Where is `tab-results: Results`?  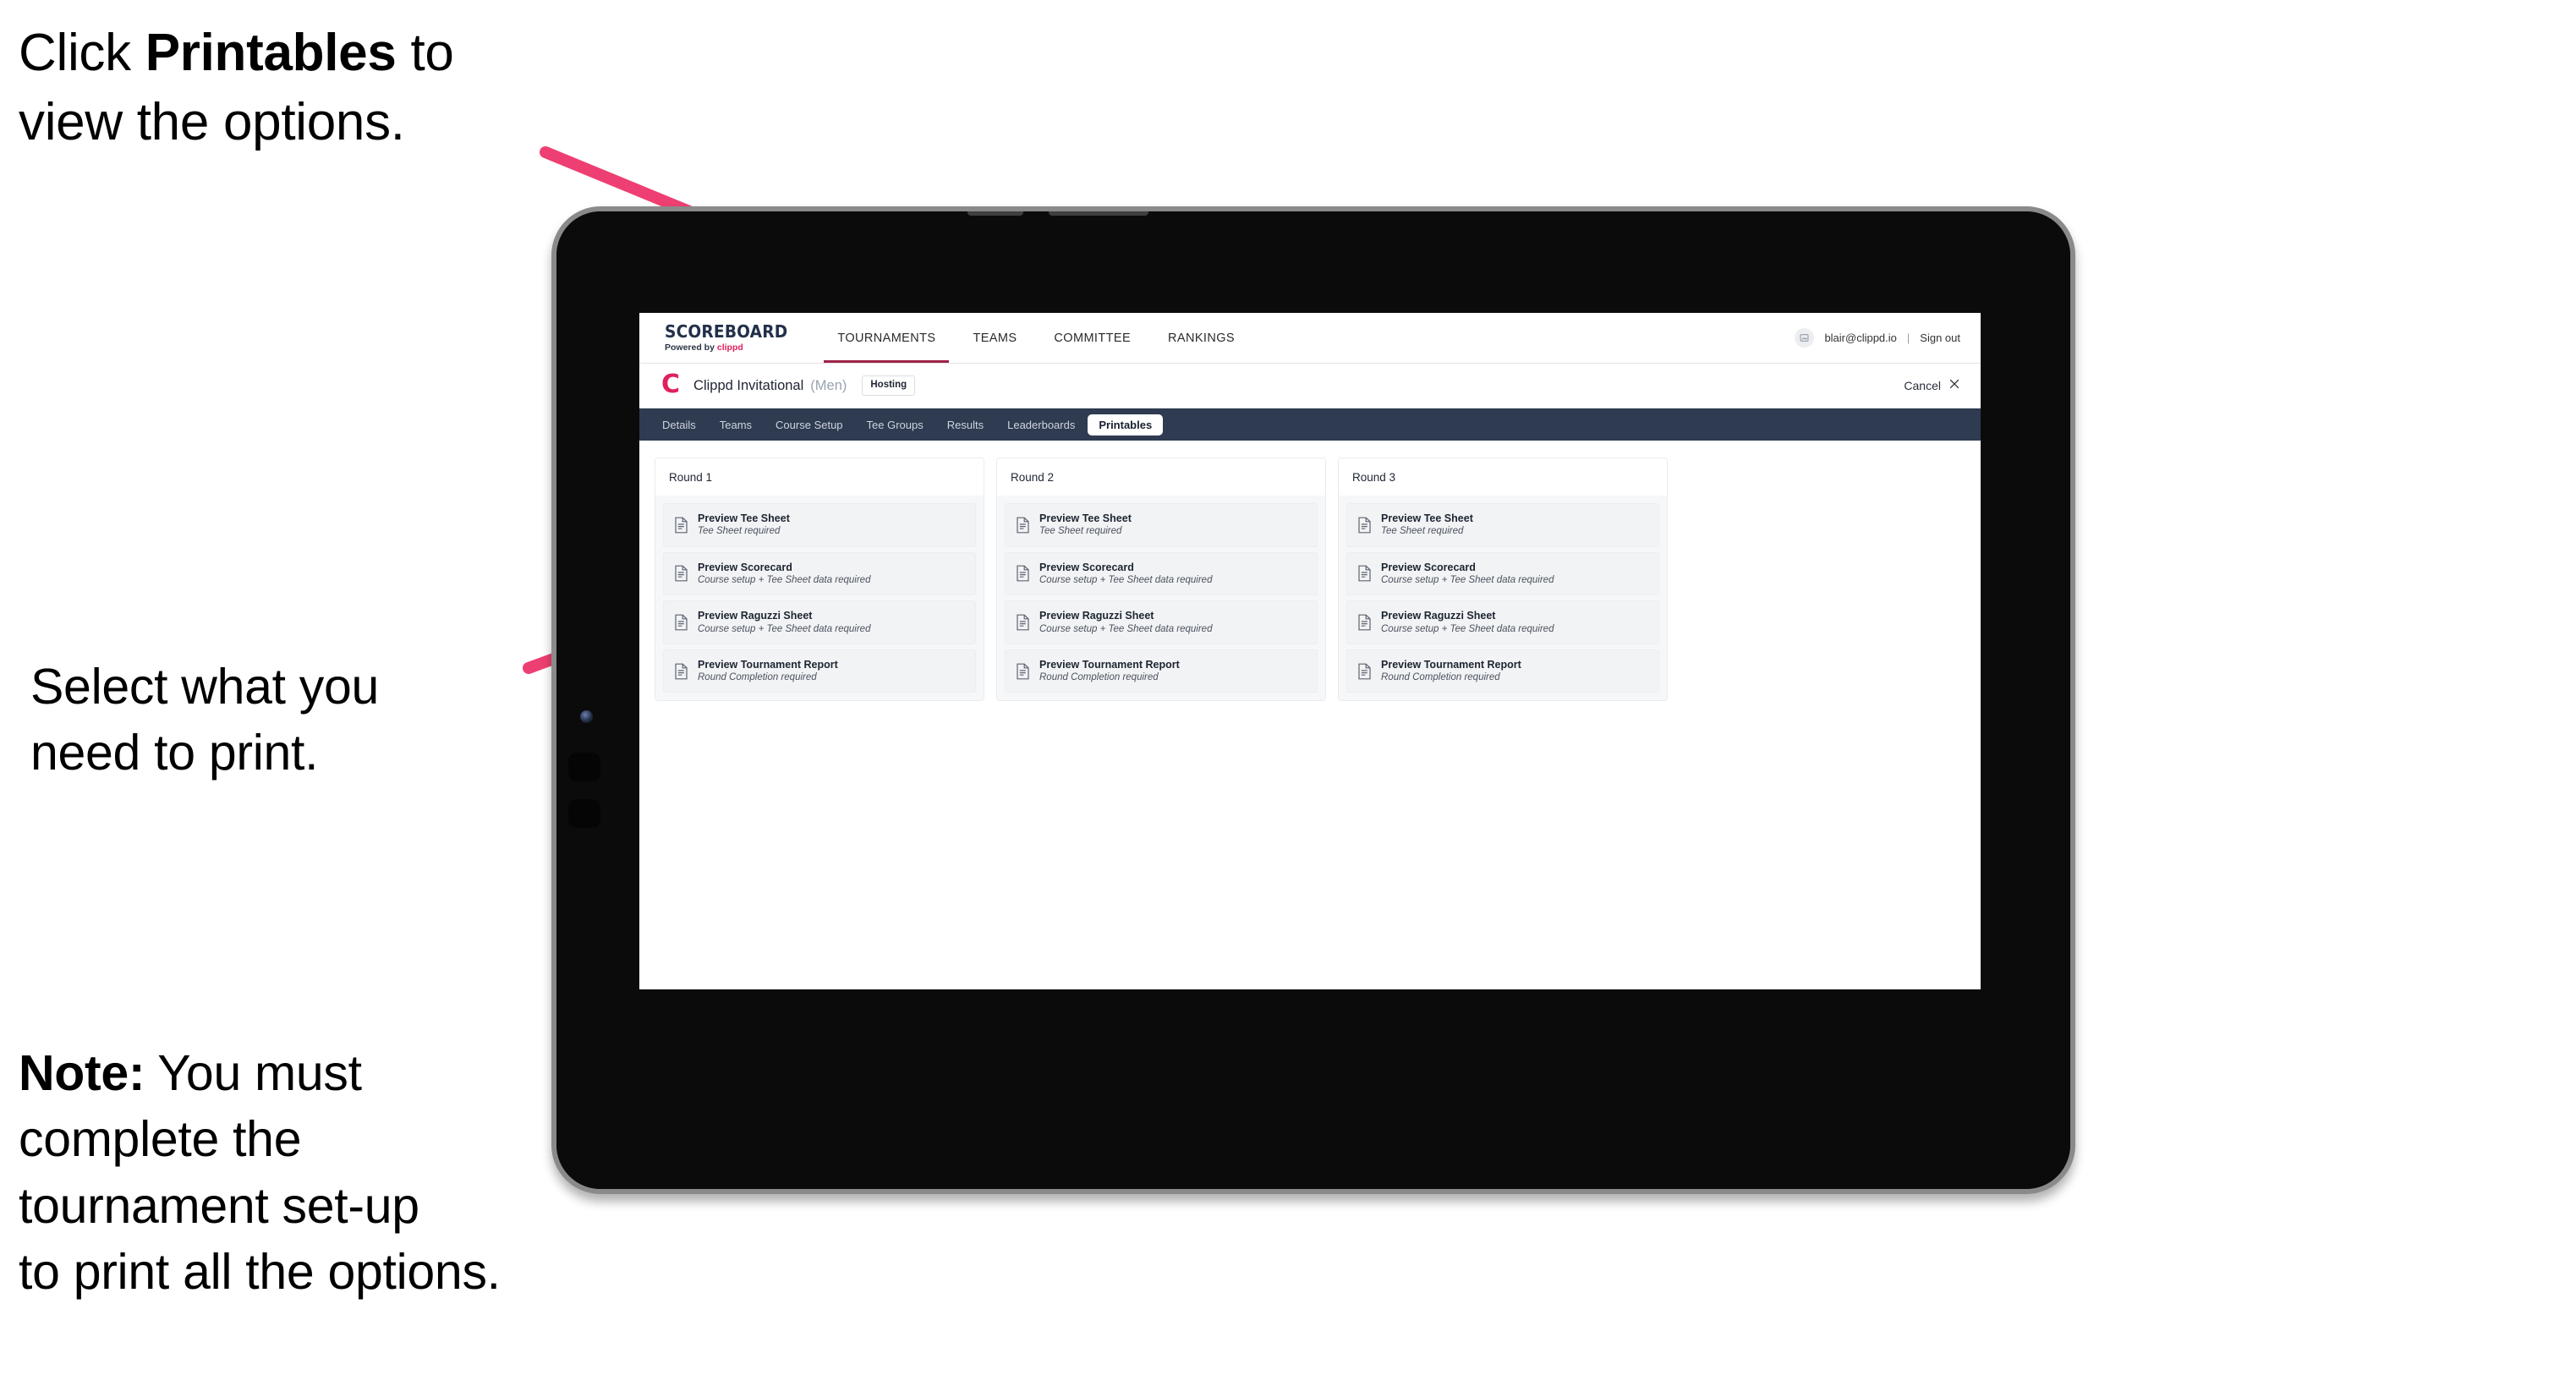 tab-results: Results is located at coordinates (965, 425).